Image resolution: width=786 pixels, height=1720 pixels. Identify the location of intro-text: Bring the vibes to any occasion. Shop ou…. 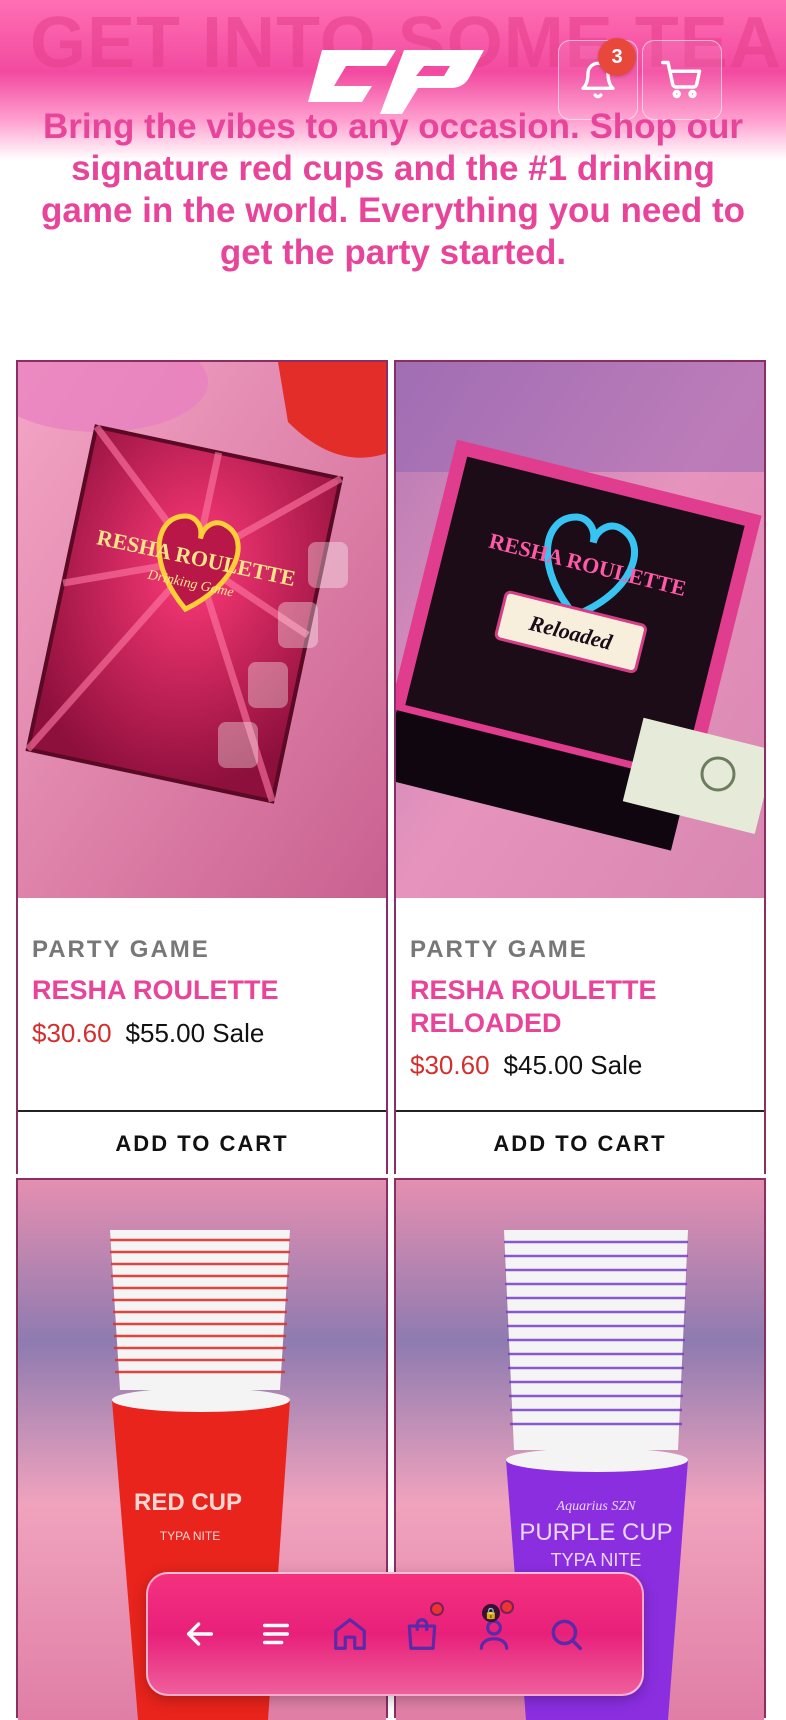
(393, 189).